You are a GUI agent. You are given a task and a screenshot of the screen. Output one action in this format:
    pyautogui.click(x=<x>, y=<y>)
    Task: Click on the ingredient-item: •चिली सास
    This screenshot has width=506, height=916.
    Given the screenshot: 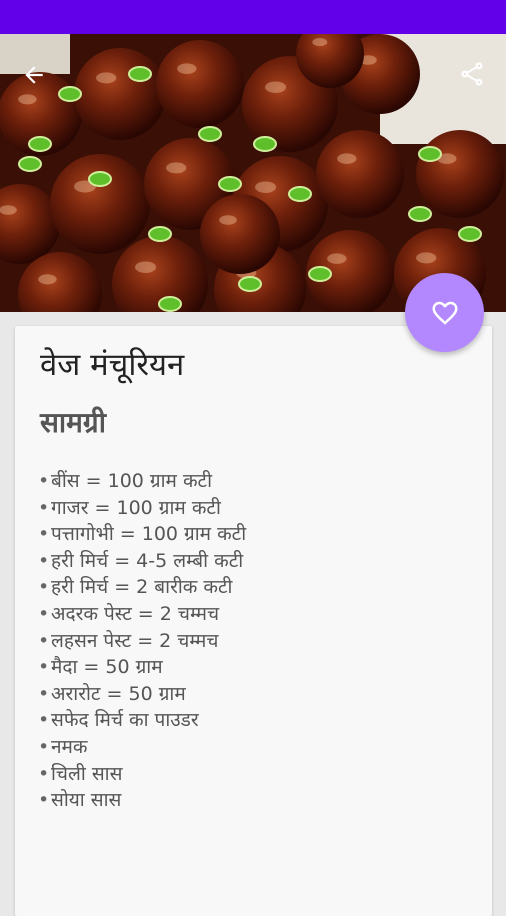 What is the action you would take?
    pyautogui.click(x=142, y=774)
    